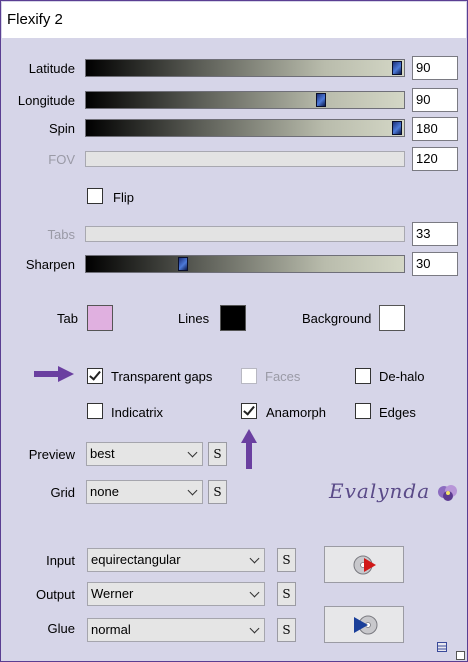 The height and width of the screenshot is (662, 468). Describe the element at coordinates (123, 197) in the screenshot. I see `flip-label: Flip` at that location.